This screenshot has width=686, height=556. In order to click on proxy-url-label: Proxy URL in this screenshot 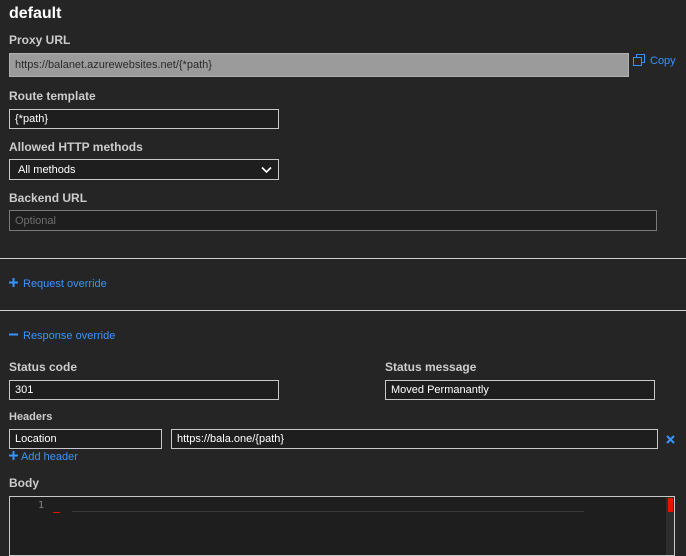, I will do `click(40, 40)`.